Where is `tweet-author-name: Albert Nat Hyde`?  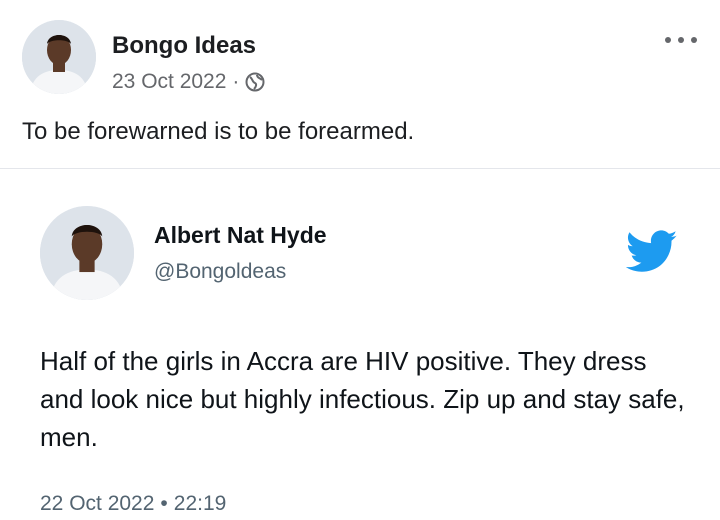
tweet-author-name: Albert Nat Hyde is located at coordinates (240, 235).